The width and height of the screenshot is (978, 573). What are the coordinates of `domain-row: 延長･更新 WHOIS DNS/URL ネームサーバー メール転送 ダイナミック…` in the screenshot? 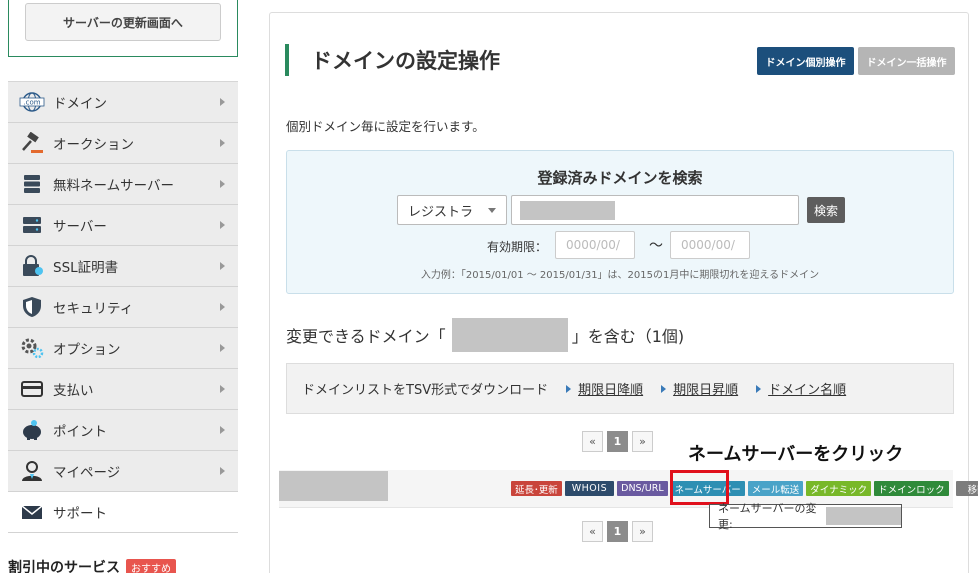 It's located at (628, 489).